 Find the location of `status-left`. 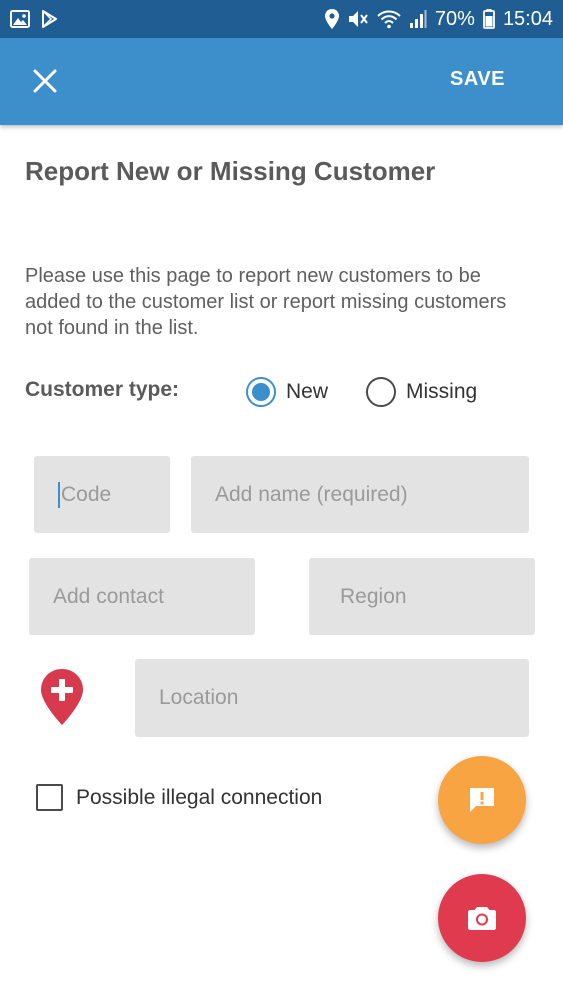

status-left is located at coordinates (34, 19).